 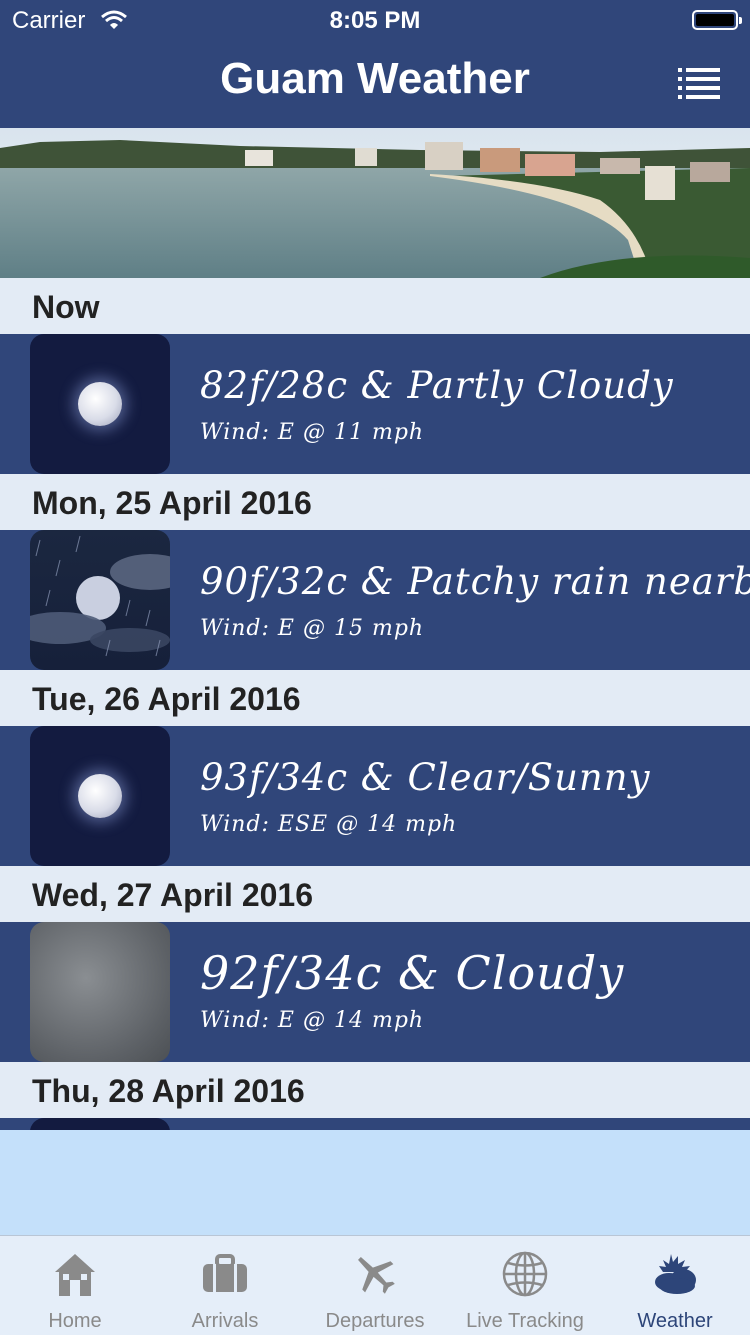 What do you see at coordinates (375, 306) in the screenshot?
I see `day-header-now: Now` at bounding box center [375, 306].